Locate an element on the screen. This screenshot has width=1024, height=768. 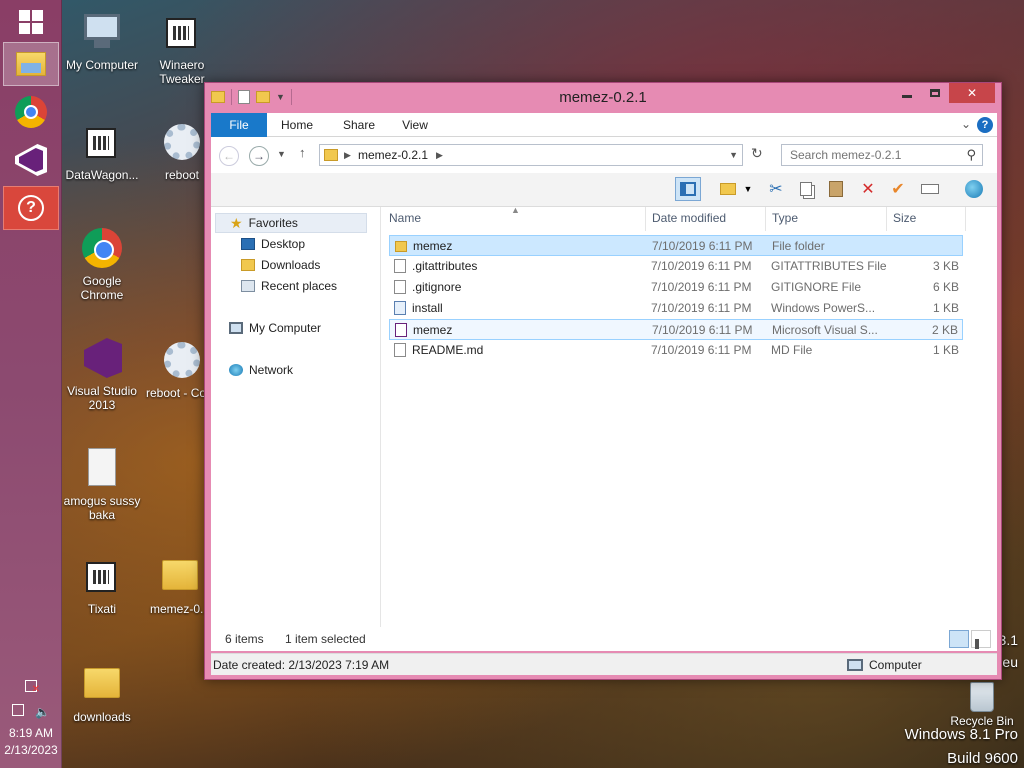
organize-dropdown-icon: ▼ is located at coordinates (748, 189).